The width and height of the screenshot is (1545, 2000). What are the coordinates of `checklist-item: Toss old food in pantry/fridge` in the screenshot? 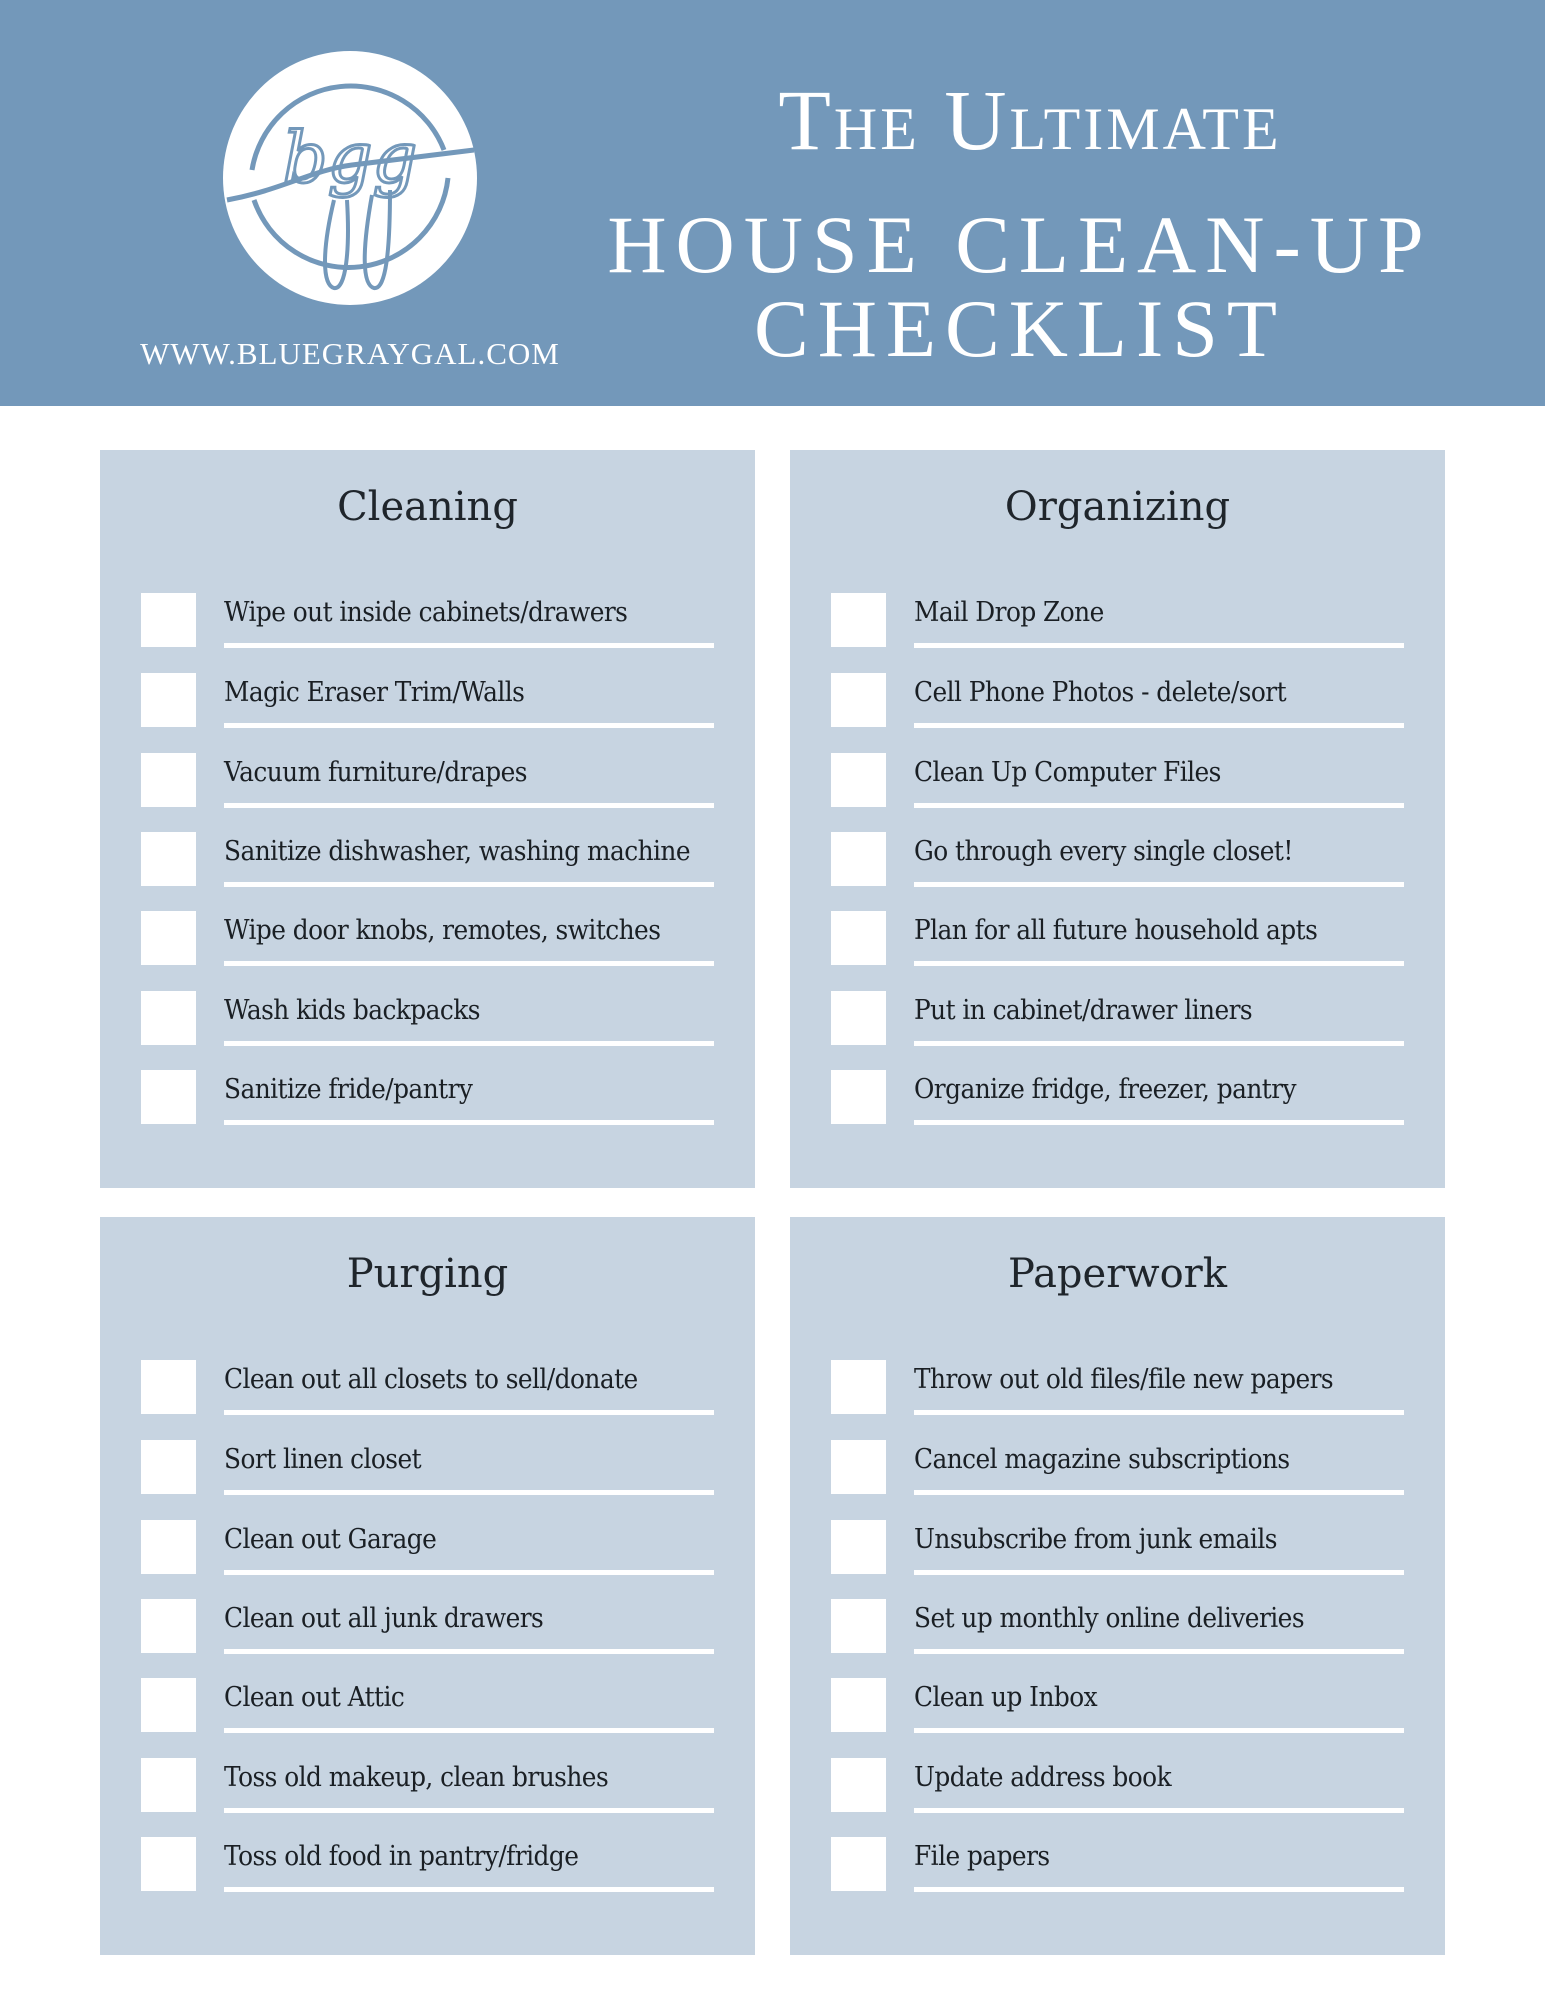 It's located at (427, 1877).